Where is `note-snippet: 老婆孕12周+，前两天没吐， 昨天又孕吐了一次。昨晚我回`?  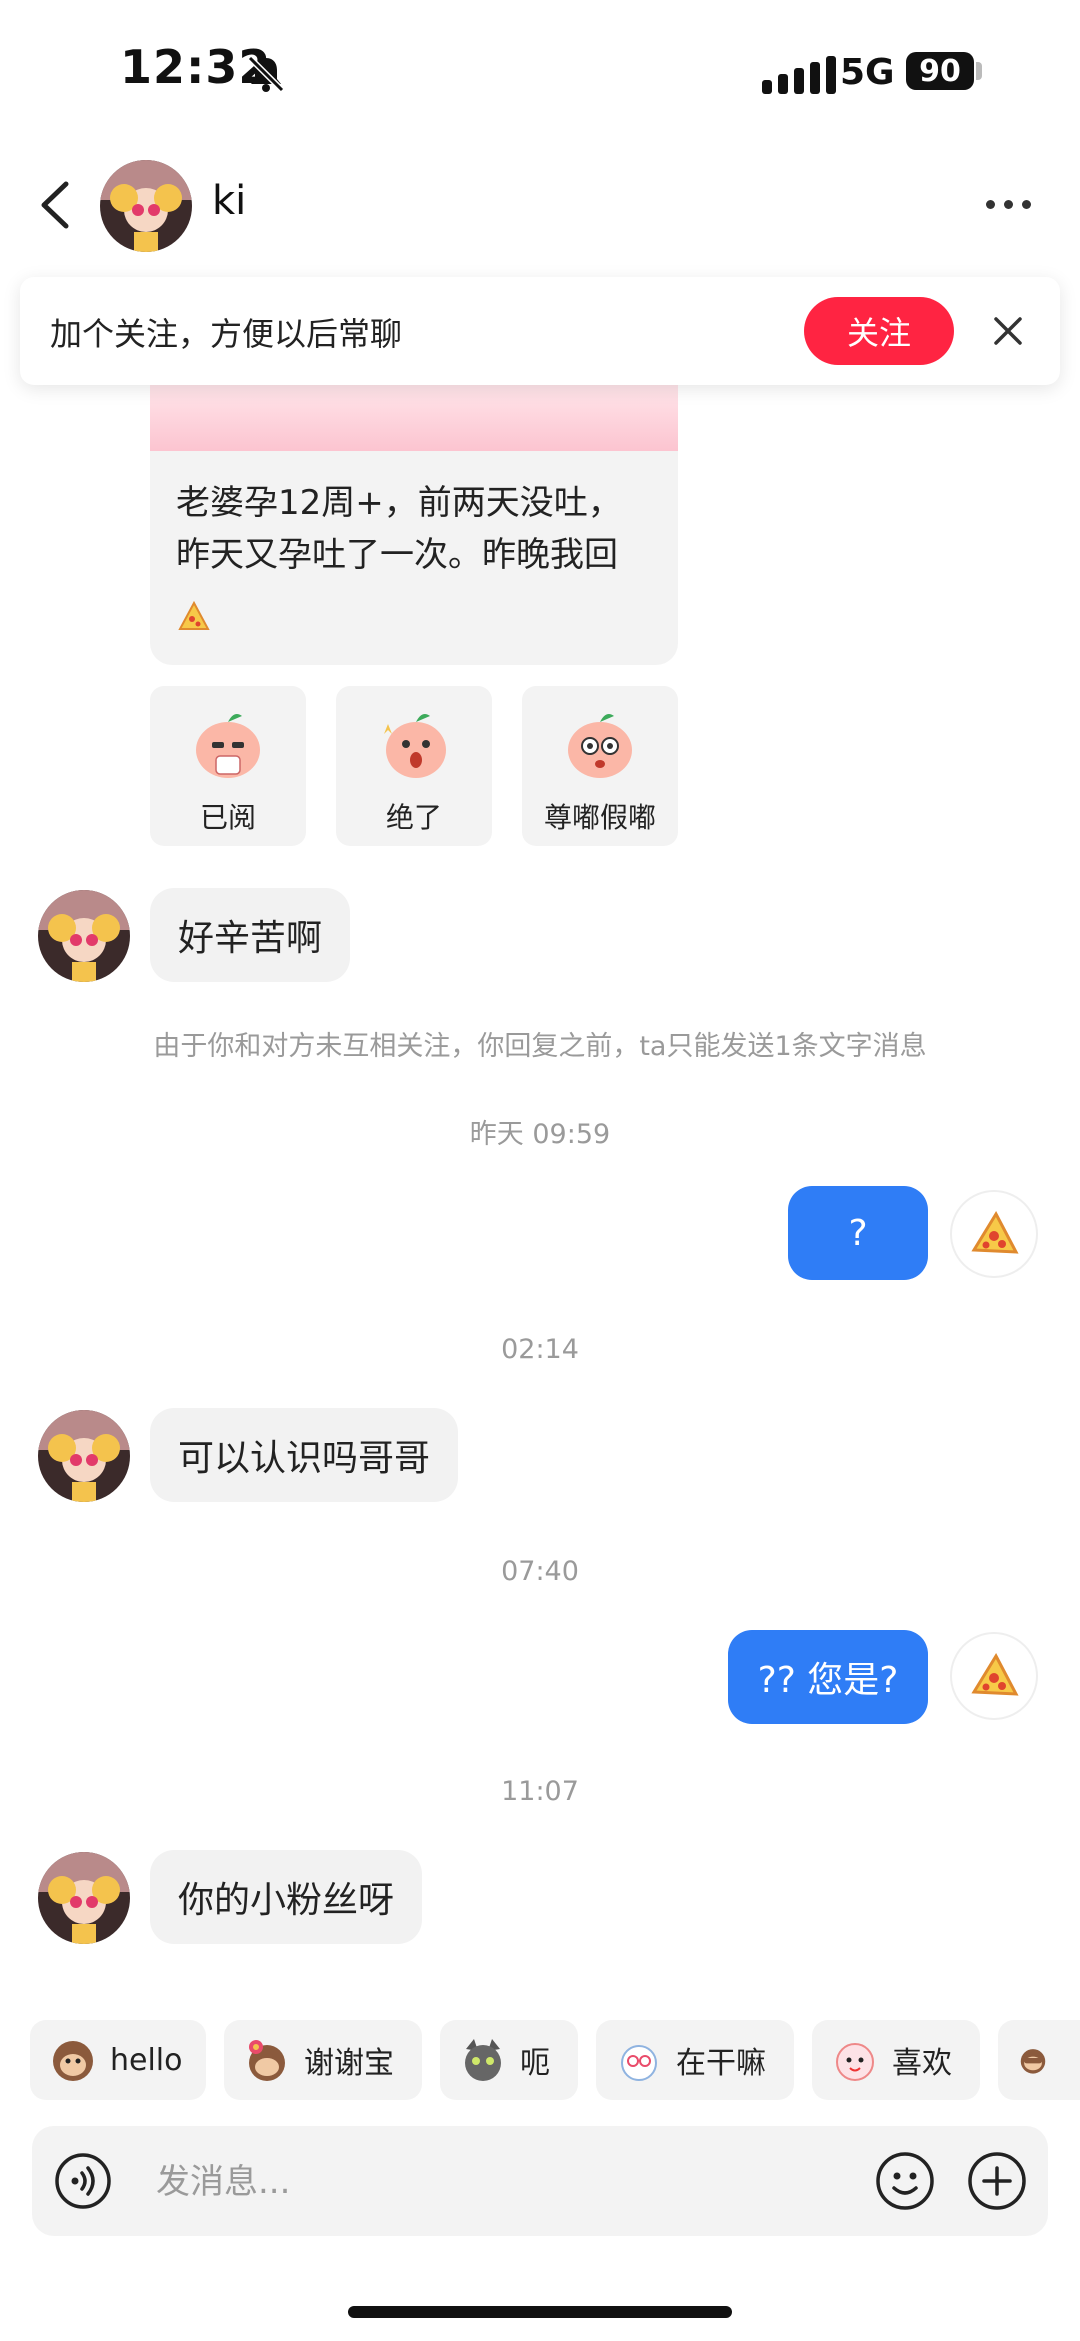
note-snippet: 老婆孕12周+，前两天没吐， 昨天又孕吐了一次。昨晚我回 is located at coordinates (416, 529).